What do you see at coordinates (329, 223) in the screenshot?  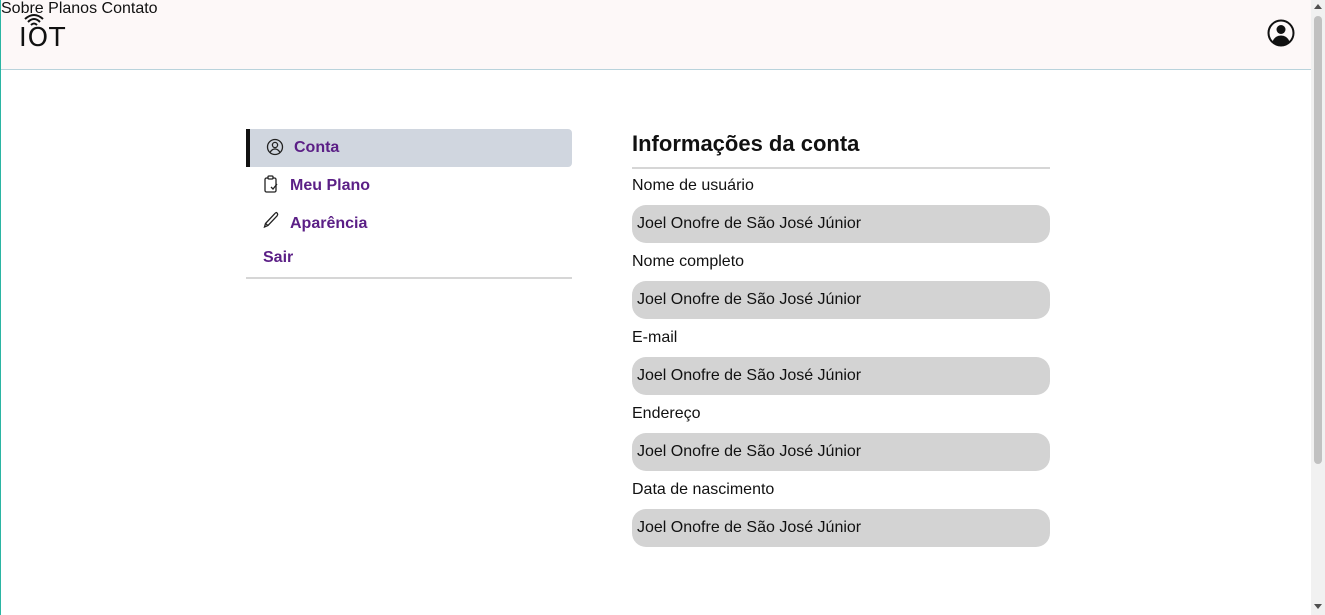 I see `sidebar-item-label: Aparência` at bounding box center [329, 223].